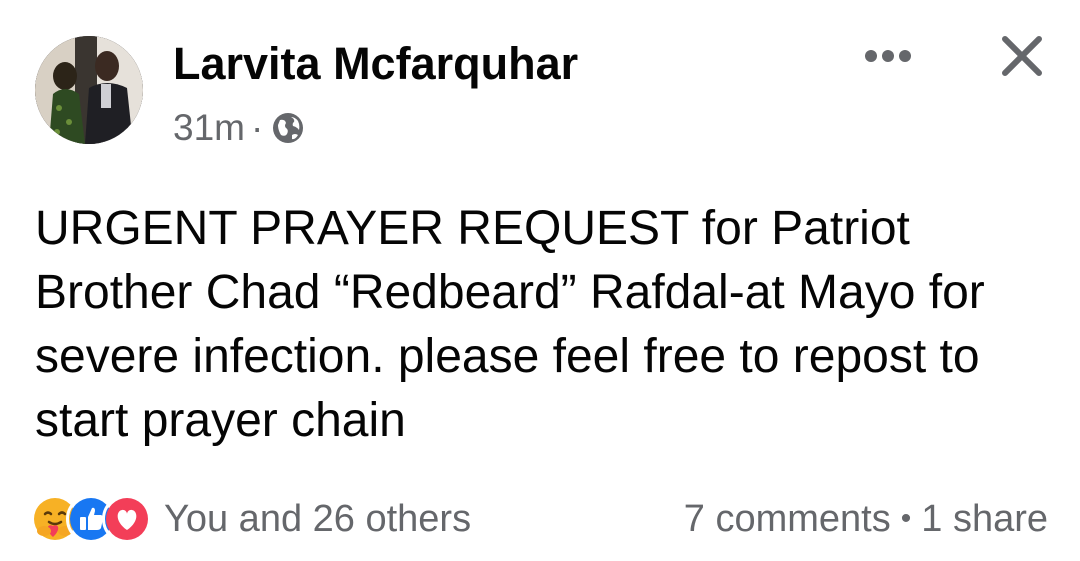 This screenshot has width=1080, height=561. Describe the element at coordinates (787, 519) in the screenshot. I see `comments-count: 7 comments` at that location.